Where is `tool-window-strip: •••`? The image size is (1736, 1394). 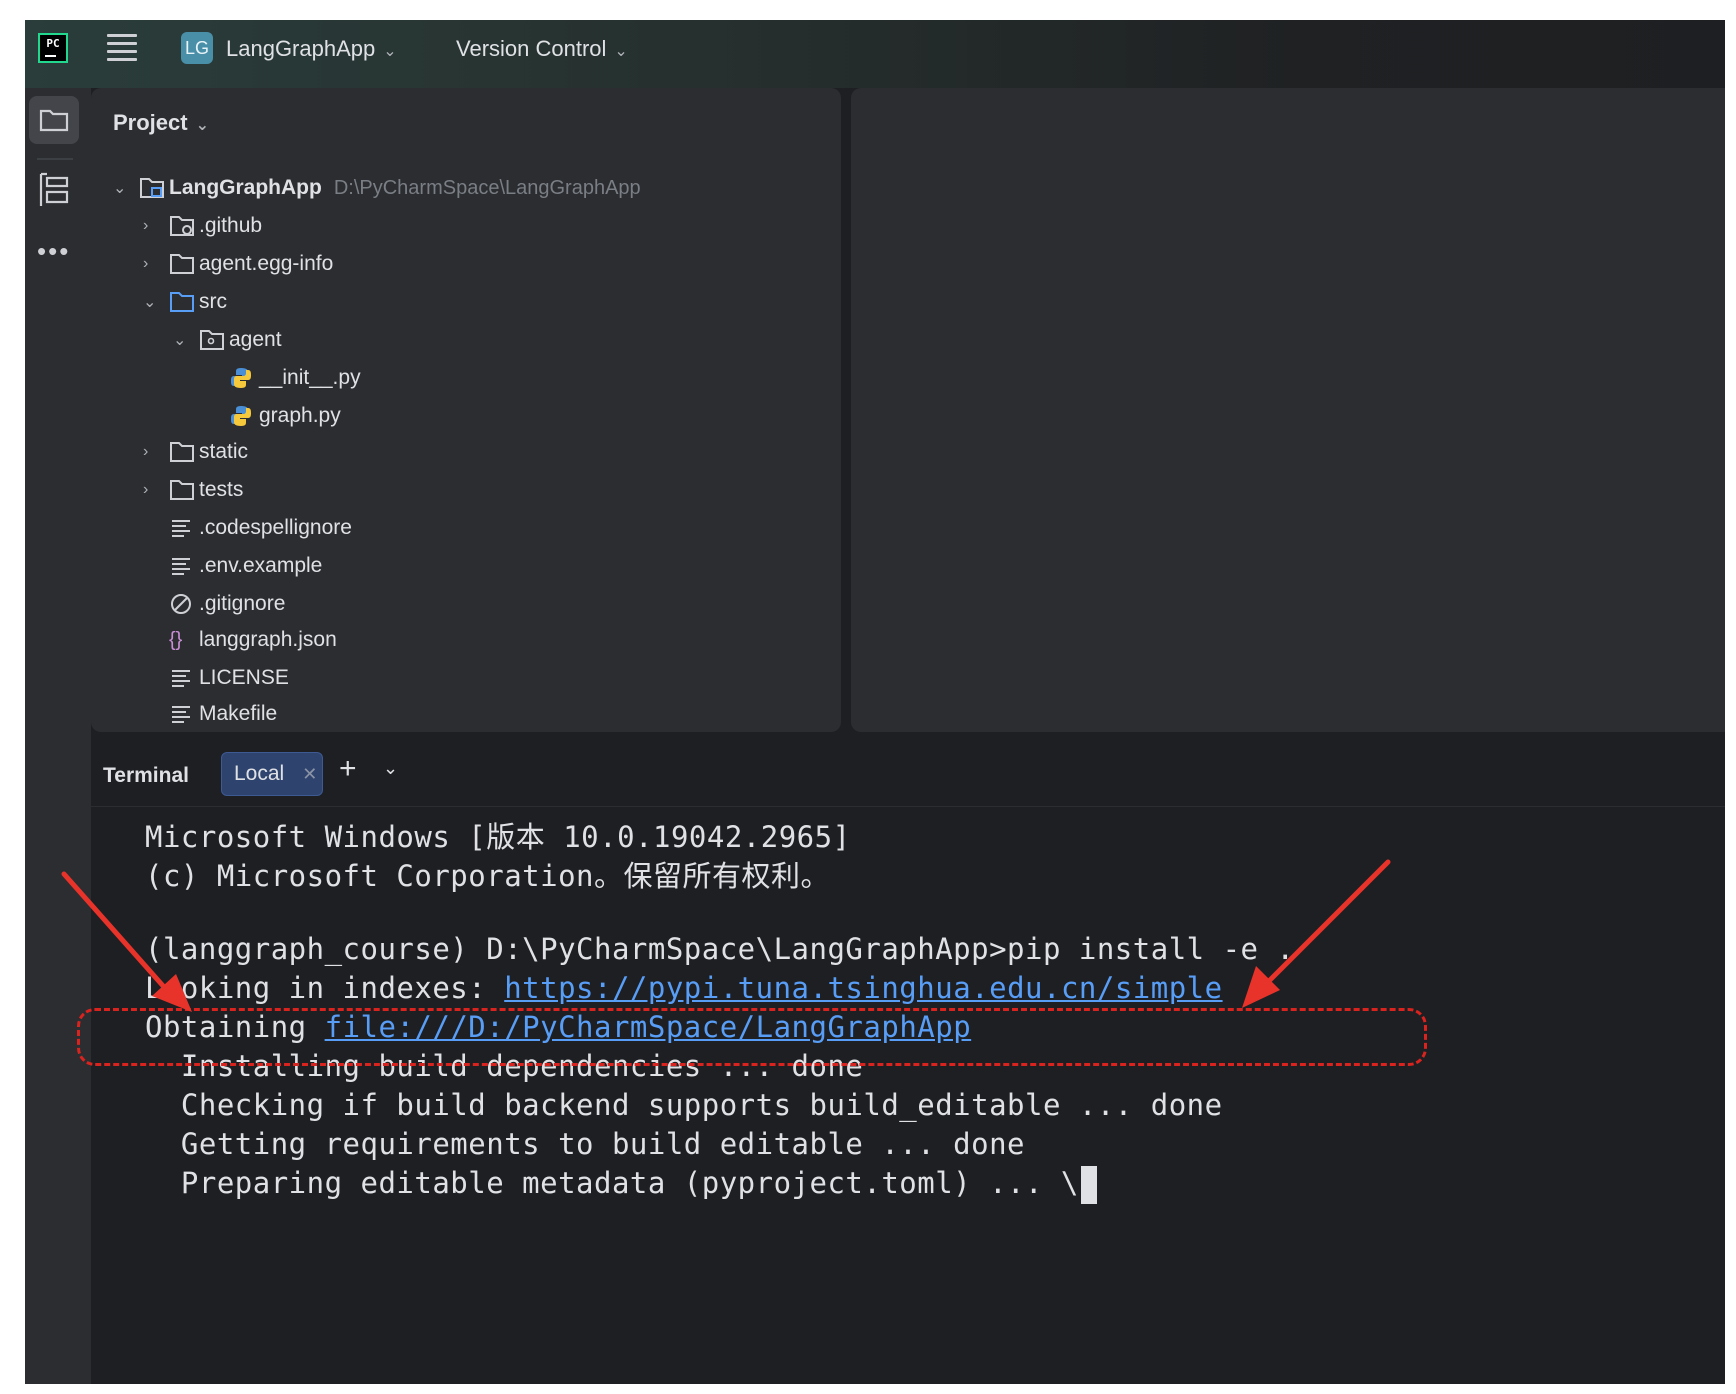
tool-window-strip: ••• is located at coordinates (58, 736).